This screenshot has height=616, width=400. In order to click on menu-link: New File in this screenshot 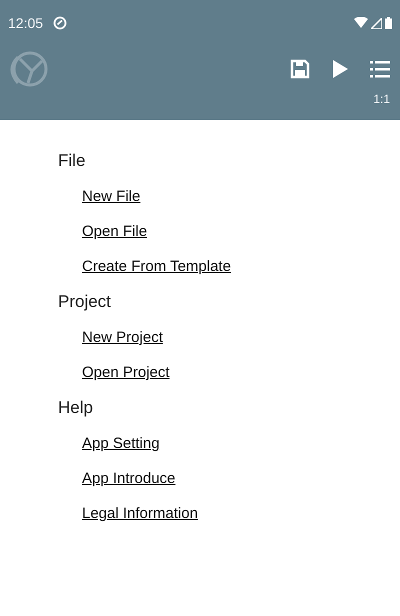, I will do `click(111, 196)`.